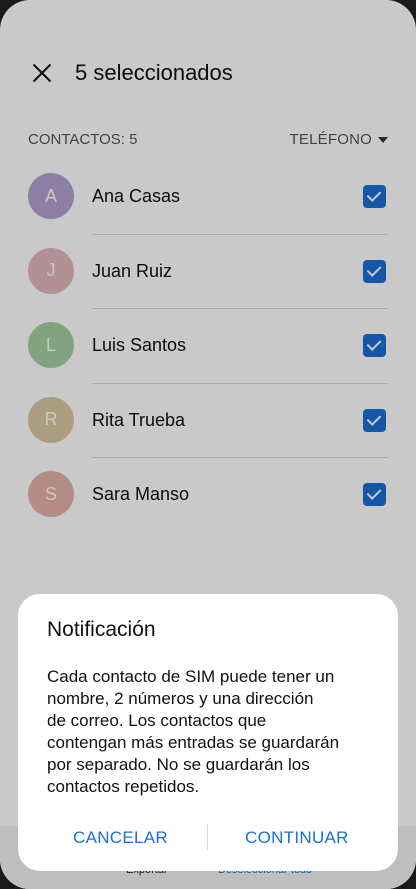 Image resolution: width=416 pixels, height=889 pixels. I want to click on button-separator, so click(207, 837).